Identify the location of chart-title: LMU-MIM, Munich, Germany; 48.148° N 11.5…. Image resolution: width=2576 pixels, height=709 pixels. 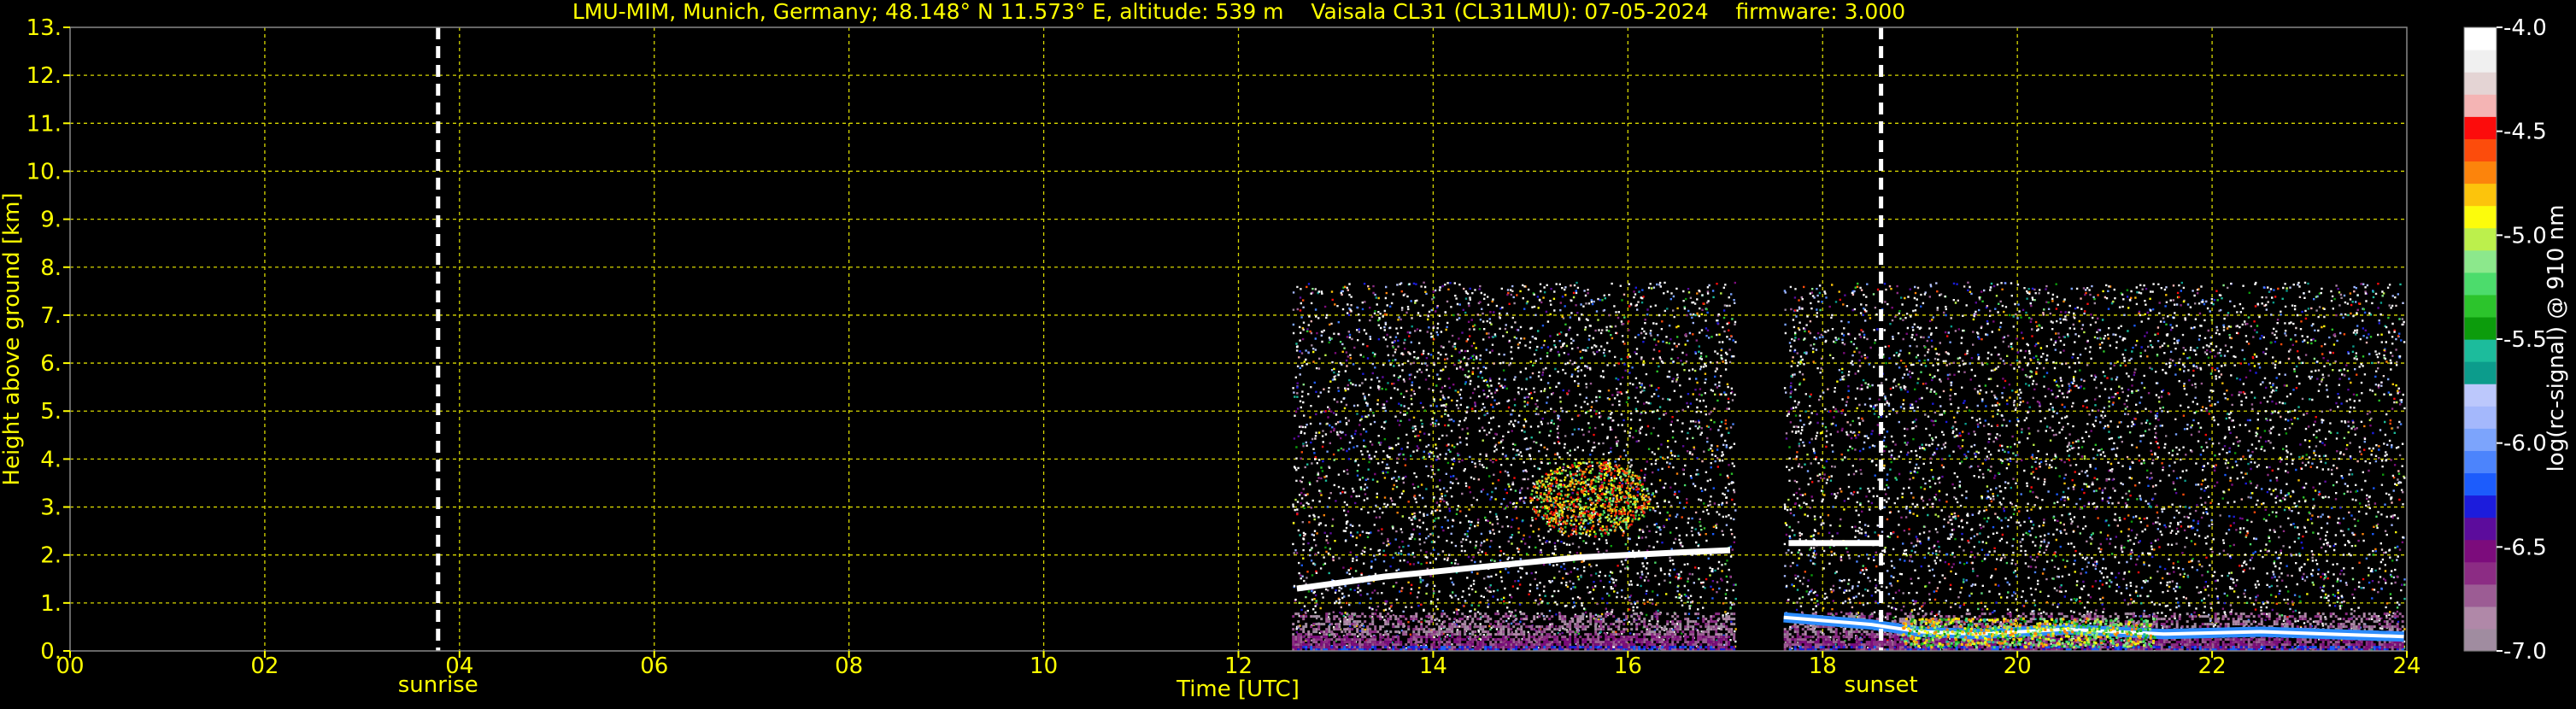
(1238, 12).